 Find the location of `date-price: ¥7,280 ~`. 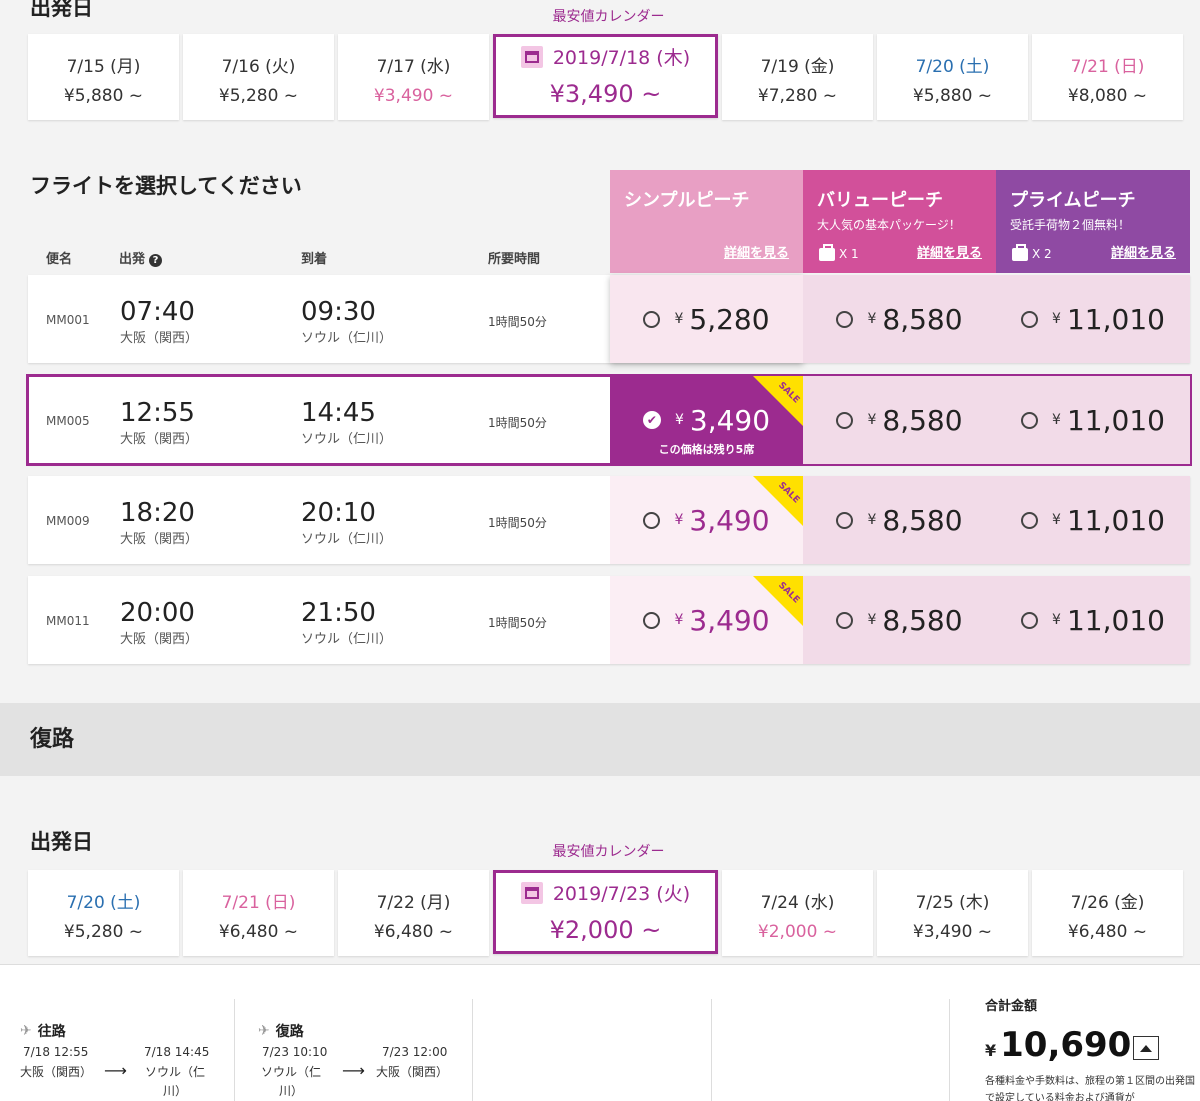

date-price: ¥7,280 ~ is located at coordinates (797, 96).